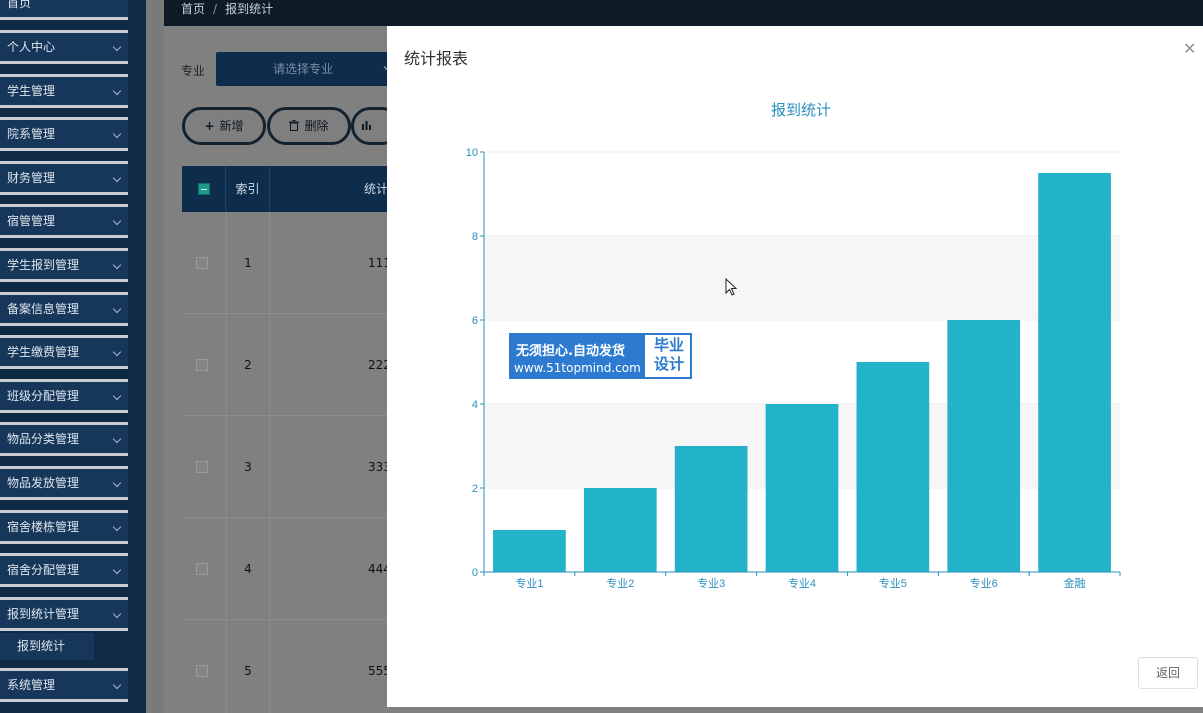 This screenshot has width=1203, height=713. Describe the element at coordinates (683, 13) in the screenshot. I see `breadcrumb: 首页 / 报到统计` at that location.